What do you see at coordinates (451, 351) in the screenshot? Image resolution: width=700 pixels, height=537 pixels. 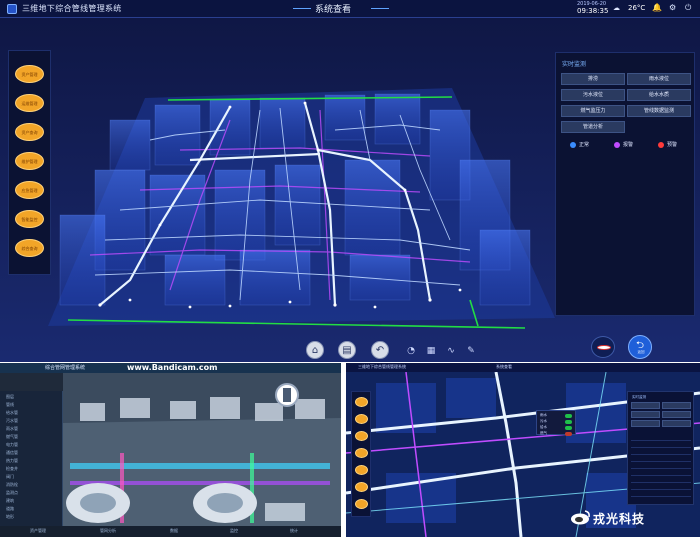 I see `wave-icon: ∿` at bounding box center [451, 351].